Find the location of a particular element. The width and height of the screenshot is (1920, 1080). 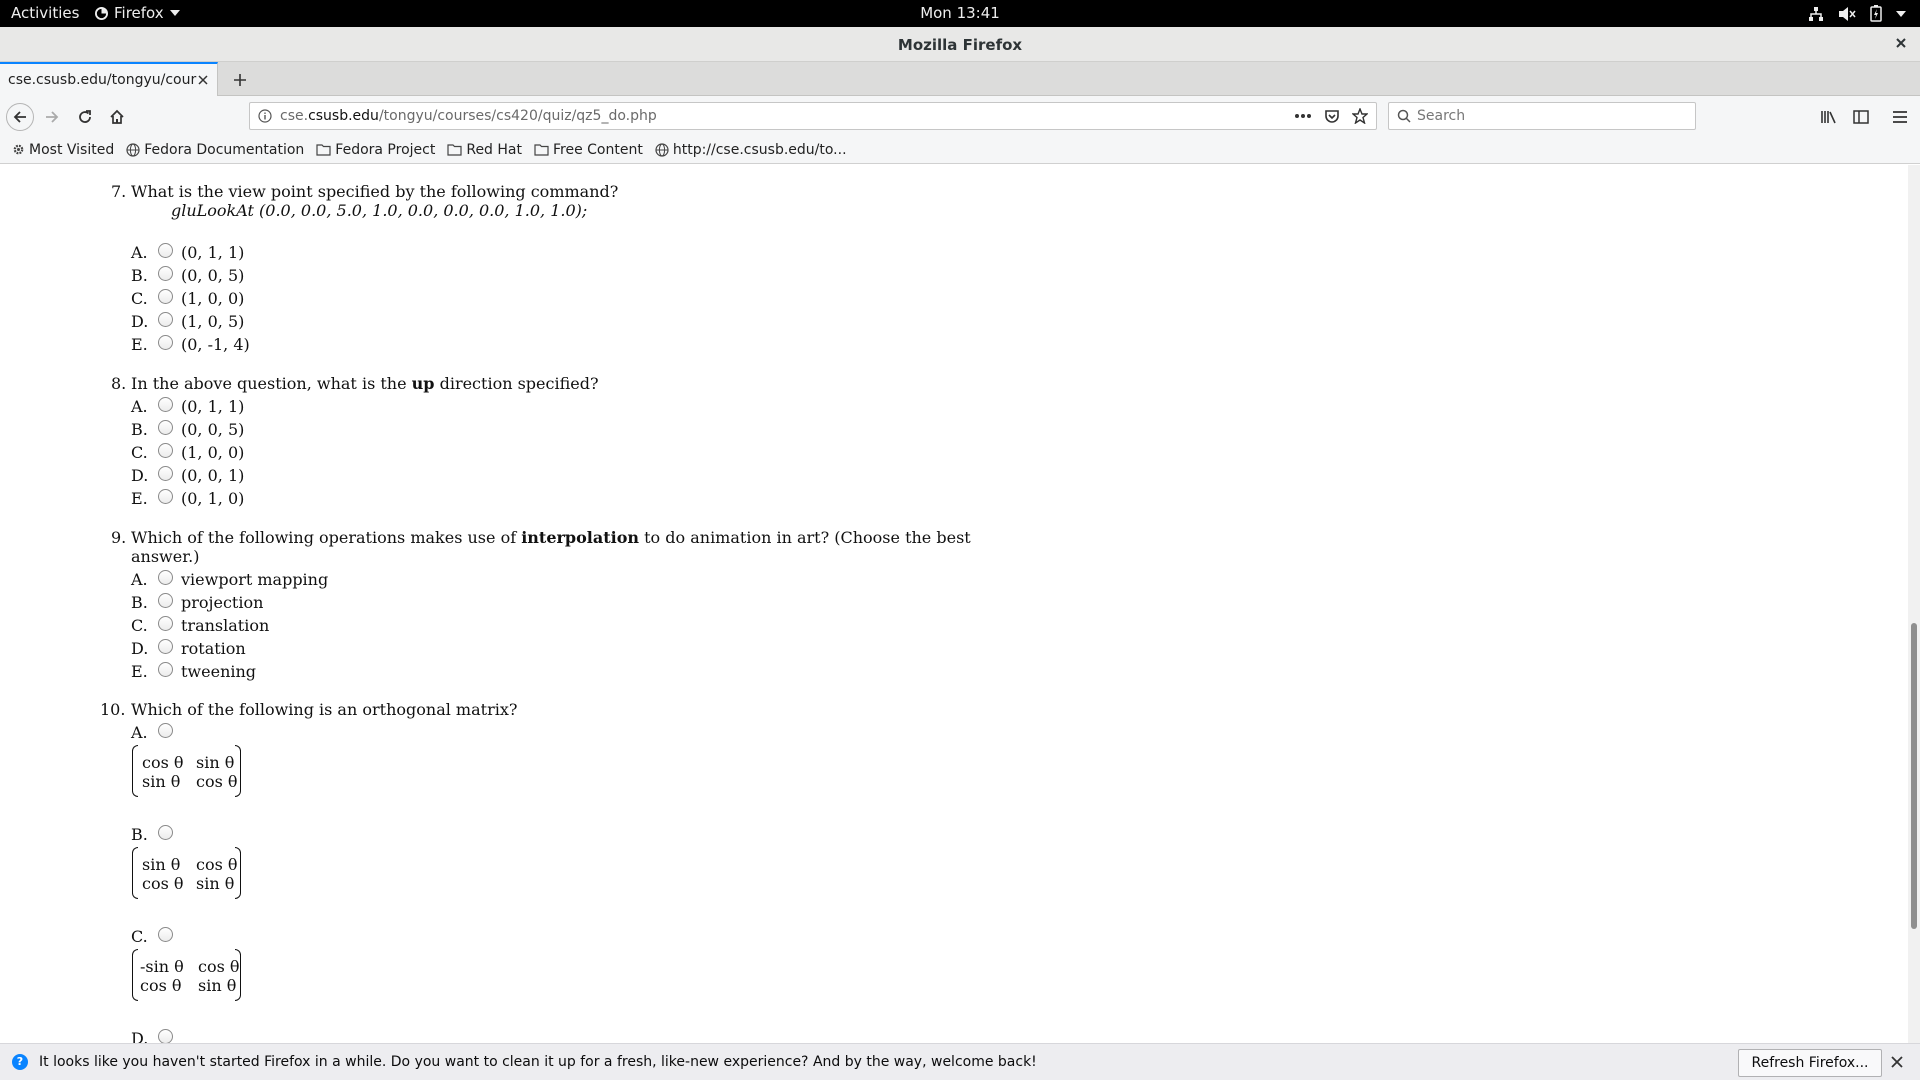

bookmark-fedora-project: Fedora Project is located at coordinates (375, 150).